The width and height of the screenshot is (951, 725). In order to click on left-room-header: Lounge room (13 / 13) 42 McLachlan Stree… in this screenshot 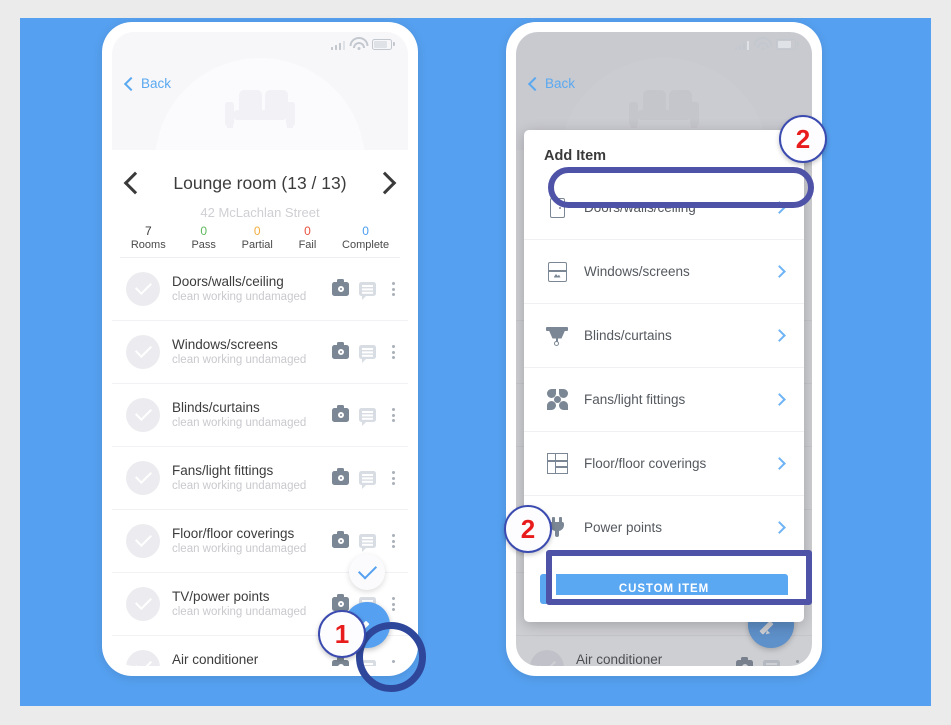, I will do `click(260, 204)`.